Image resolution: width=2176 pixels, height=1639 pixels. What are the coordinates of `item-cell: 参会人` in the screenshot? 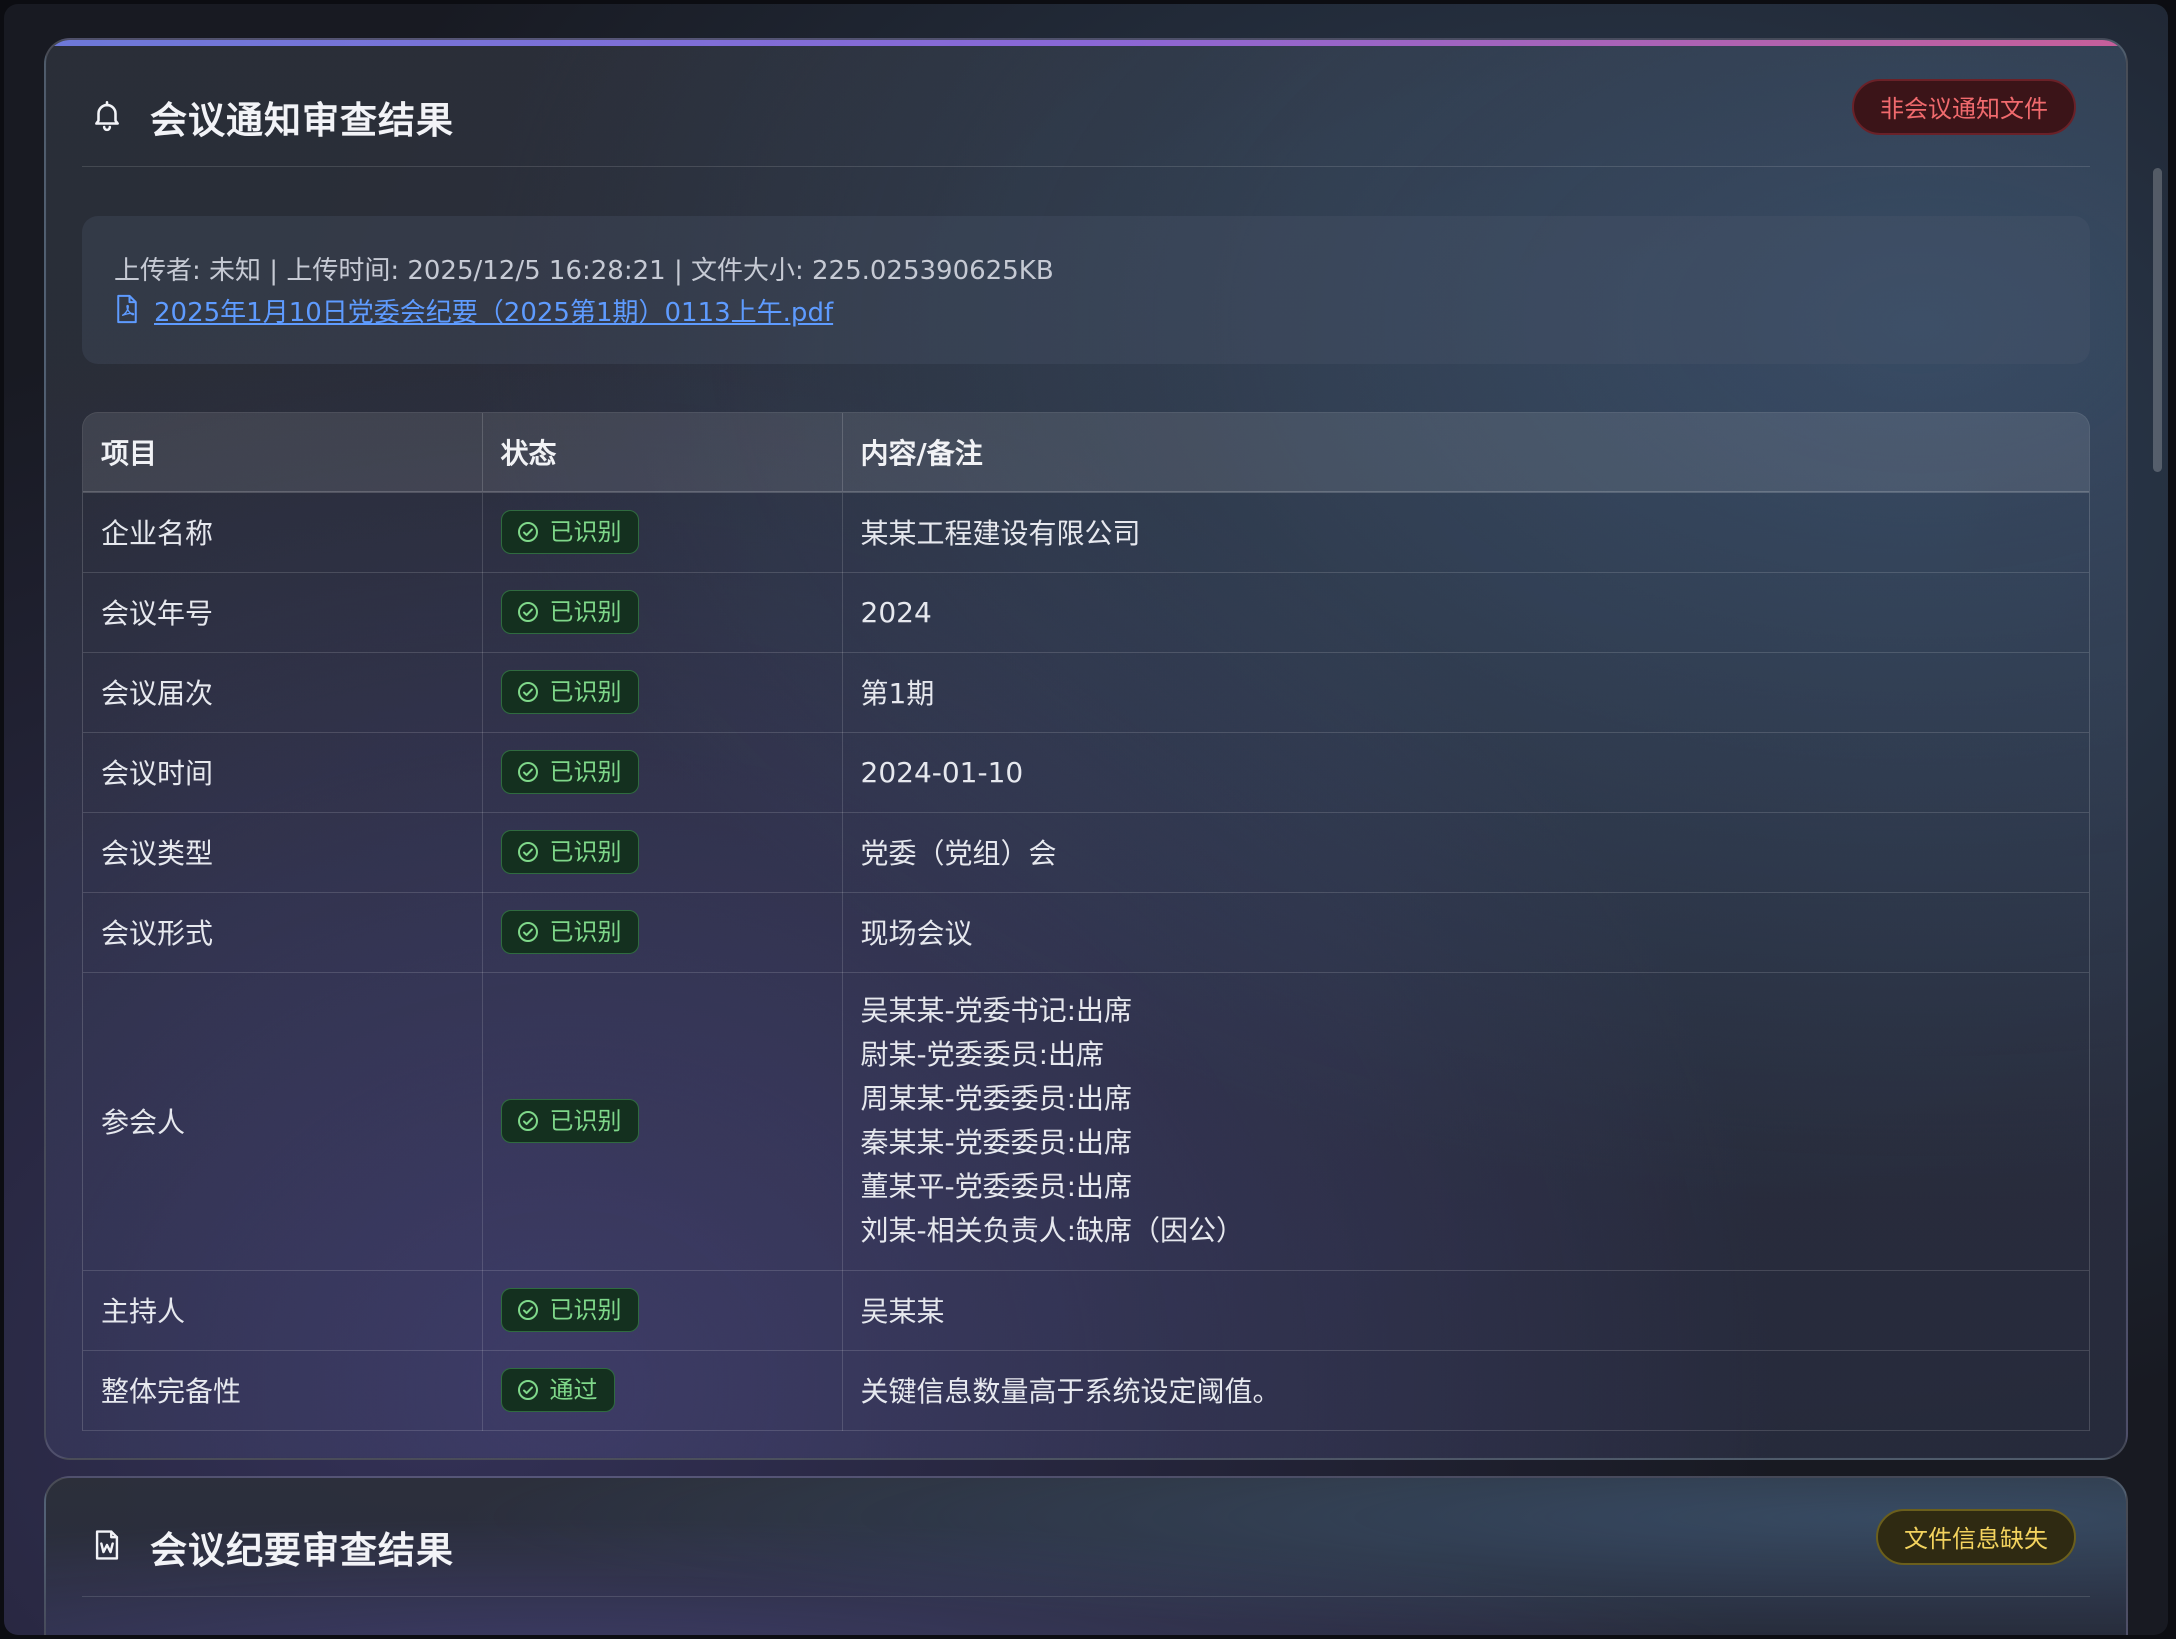 It's located at (283, 1121).